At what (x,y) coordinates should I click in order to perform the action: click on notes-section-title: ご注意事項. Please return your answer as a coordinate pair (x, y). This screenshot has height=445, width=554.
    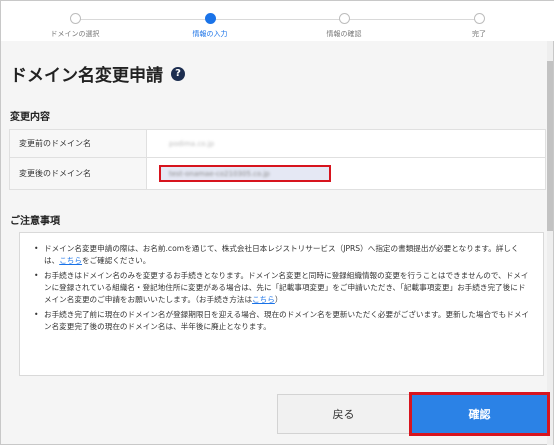
    Looking at the image, I should click on (35, 221).